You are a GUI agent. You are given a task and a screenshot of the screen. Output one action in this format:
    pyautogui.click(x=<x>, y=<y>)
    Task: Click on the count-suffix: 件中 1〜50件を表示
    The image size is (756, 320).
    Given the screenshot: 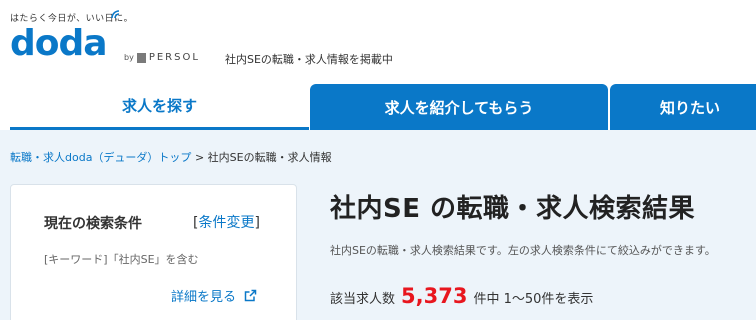 What is the action you would take?
    pyautogui.click(x=533, y=299)
    